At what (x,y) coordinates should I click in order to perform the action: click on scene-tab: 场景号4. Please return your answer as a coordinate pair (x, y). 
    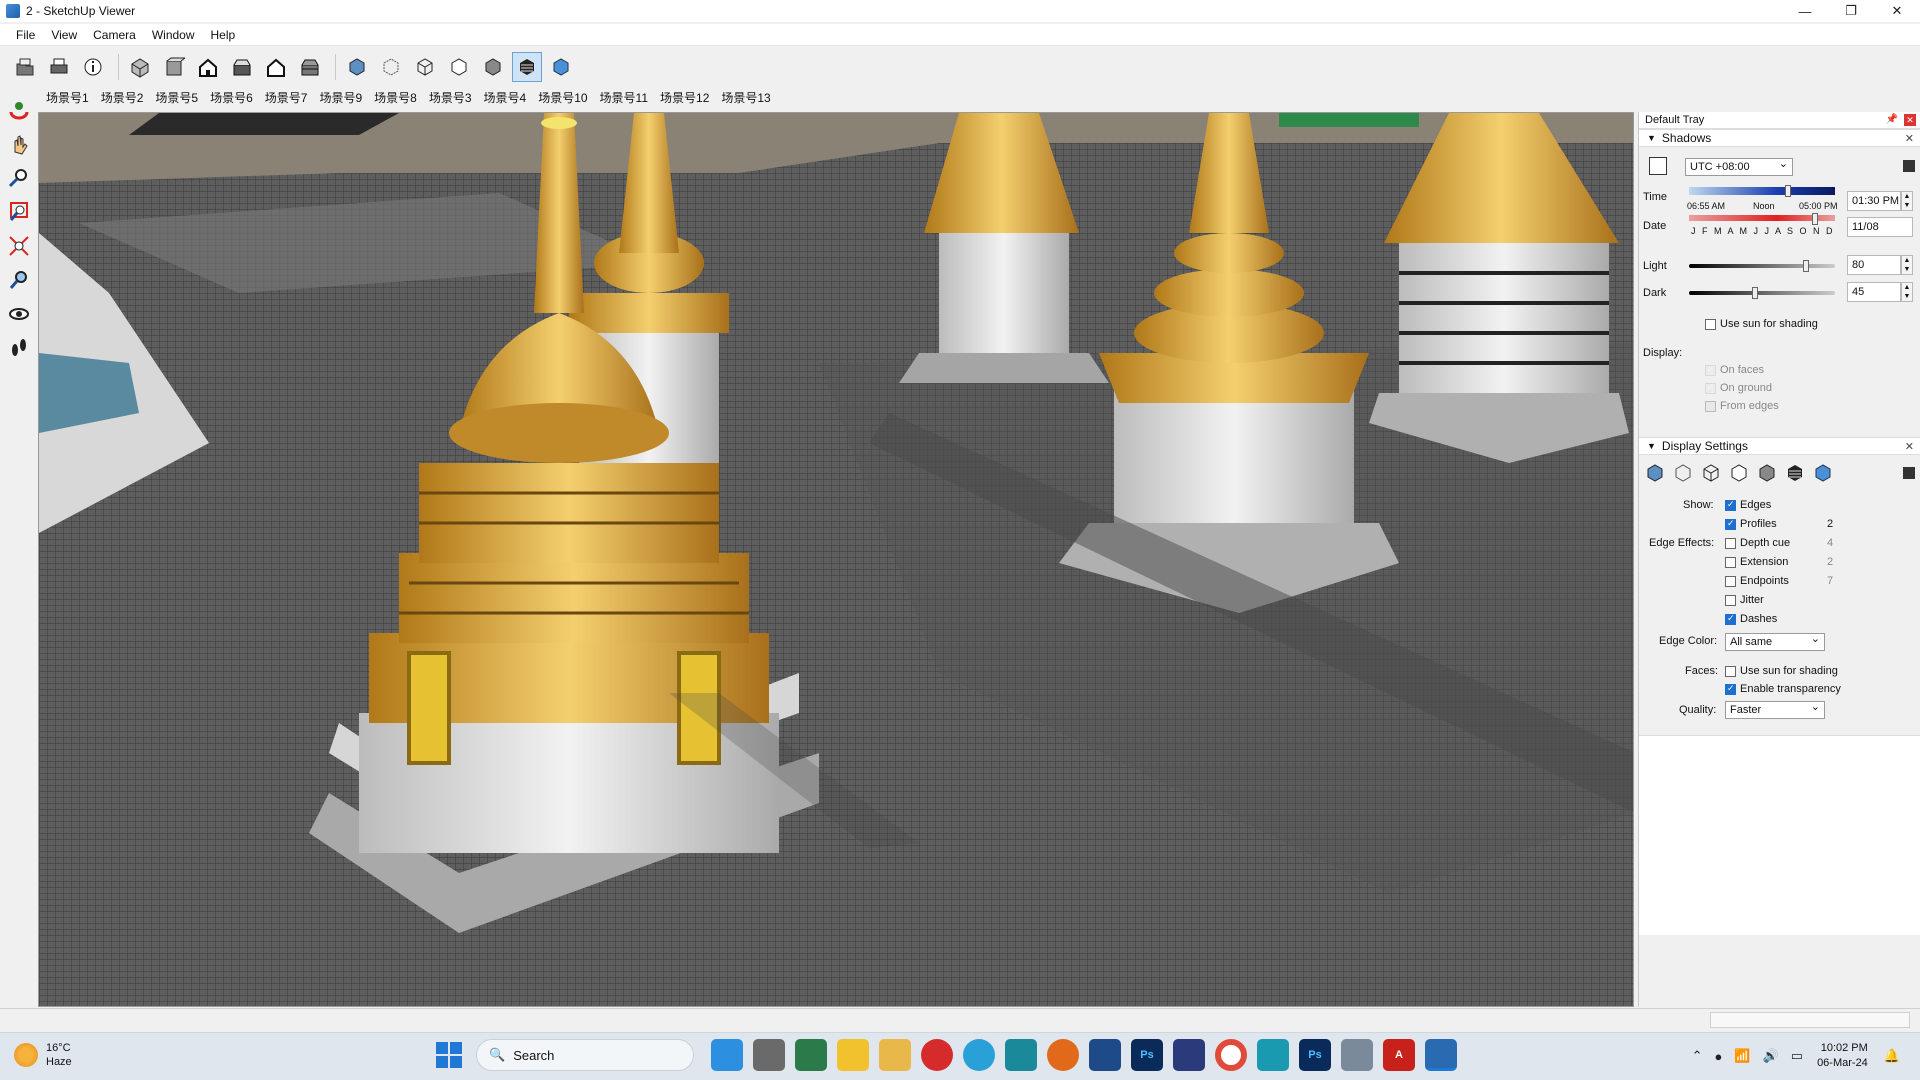
    Looking at the image, I should click on (505, 97).